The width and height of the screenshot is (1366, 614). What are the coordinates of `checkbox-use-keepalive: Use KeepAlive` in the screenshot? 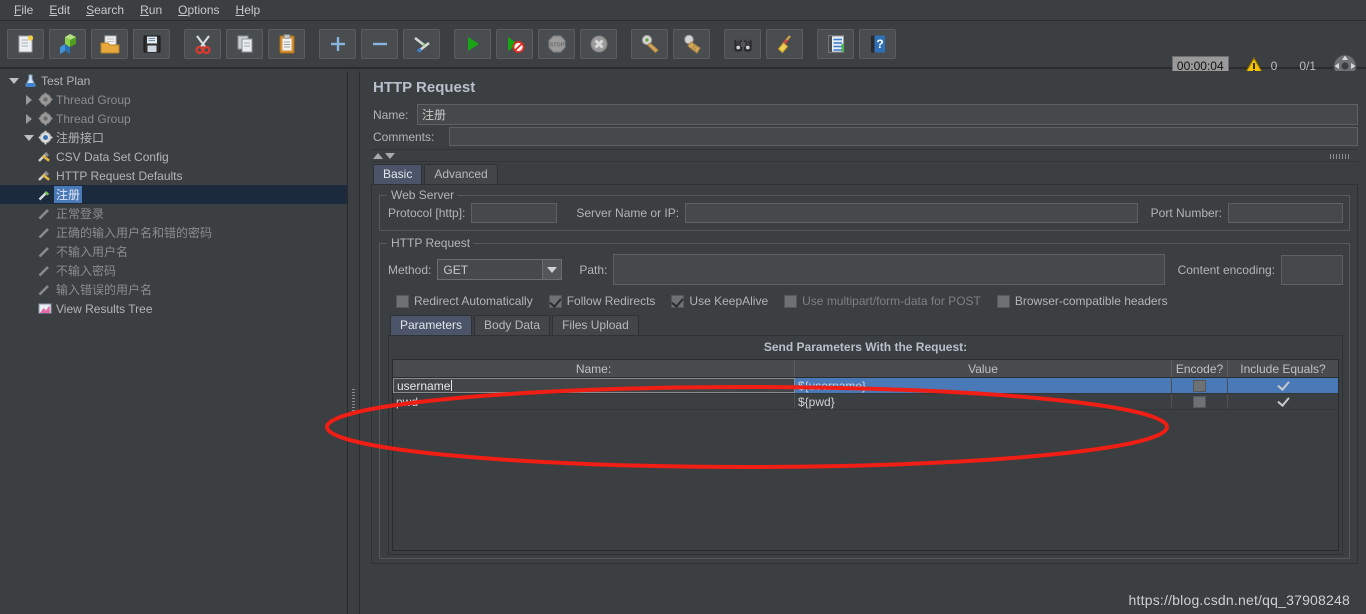 It's located at (719, 301).